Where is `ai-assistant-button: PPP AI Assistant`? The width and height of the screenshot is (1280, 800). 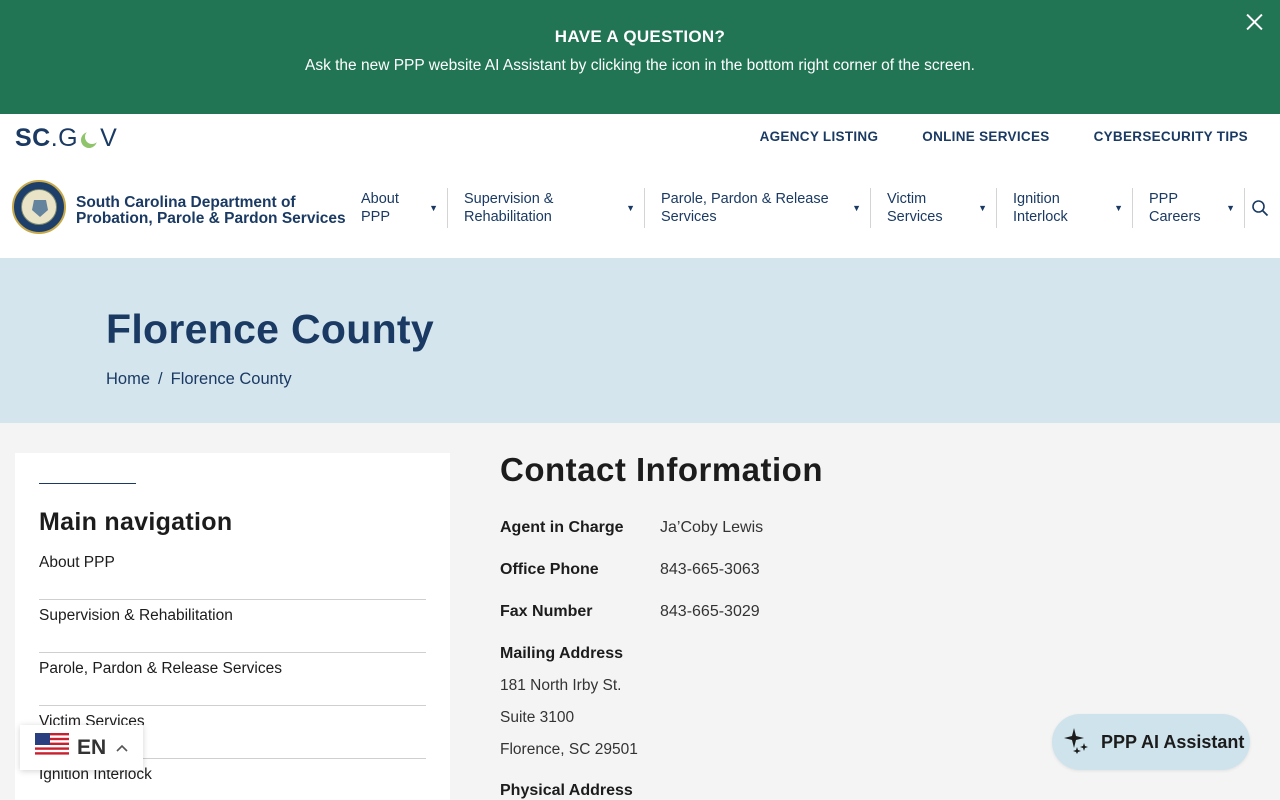 ai-assistant-button: PPP AI Assistant is located at coordinates (1151, 742).